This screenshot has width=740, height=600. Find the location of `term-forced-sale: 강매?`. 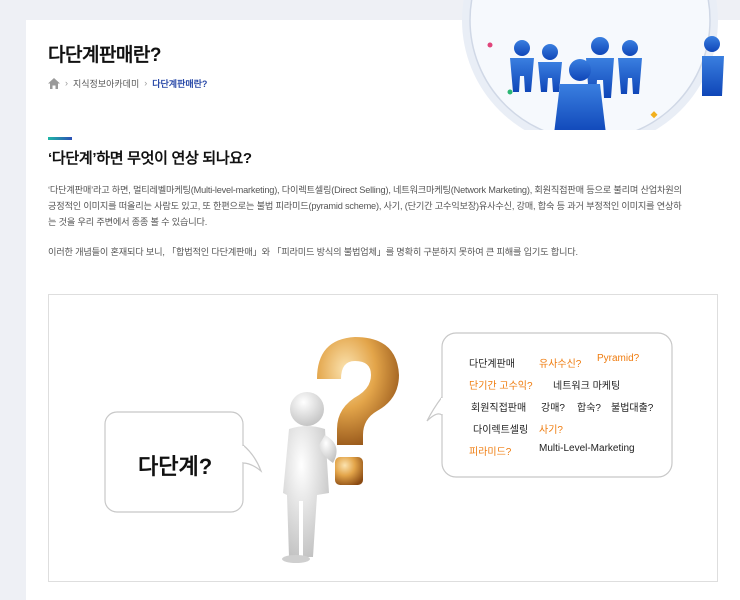

term-forced-sale: 강매? is located at coordinates (553, 408).